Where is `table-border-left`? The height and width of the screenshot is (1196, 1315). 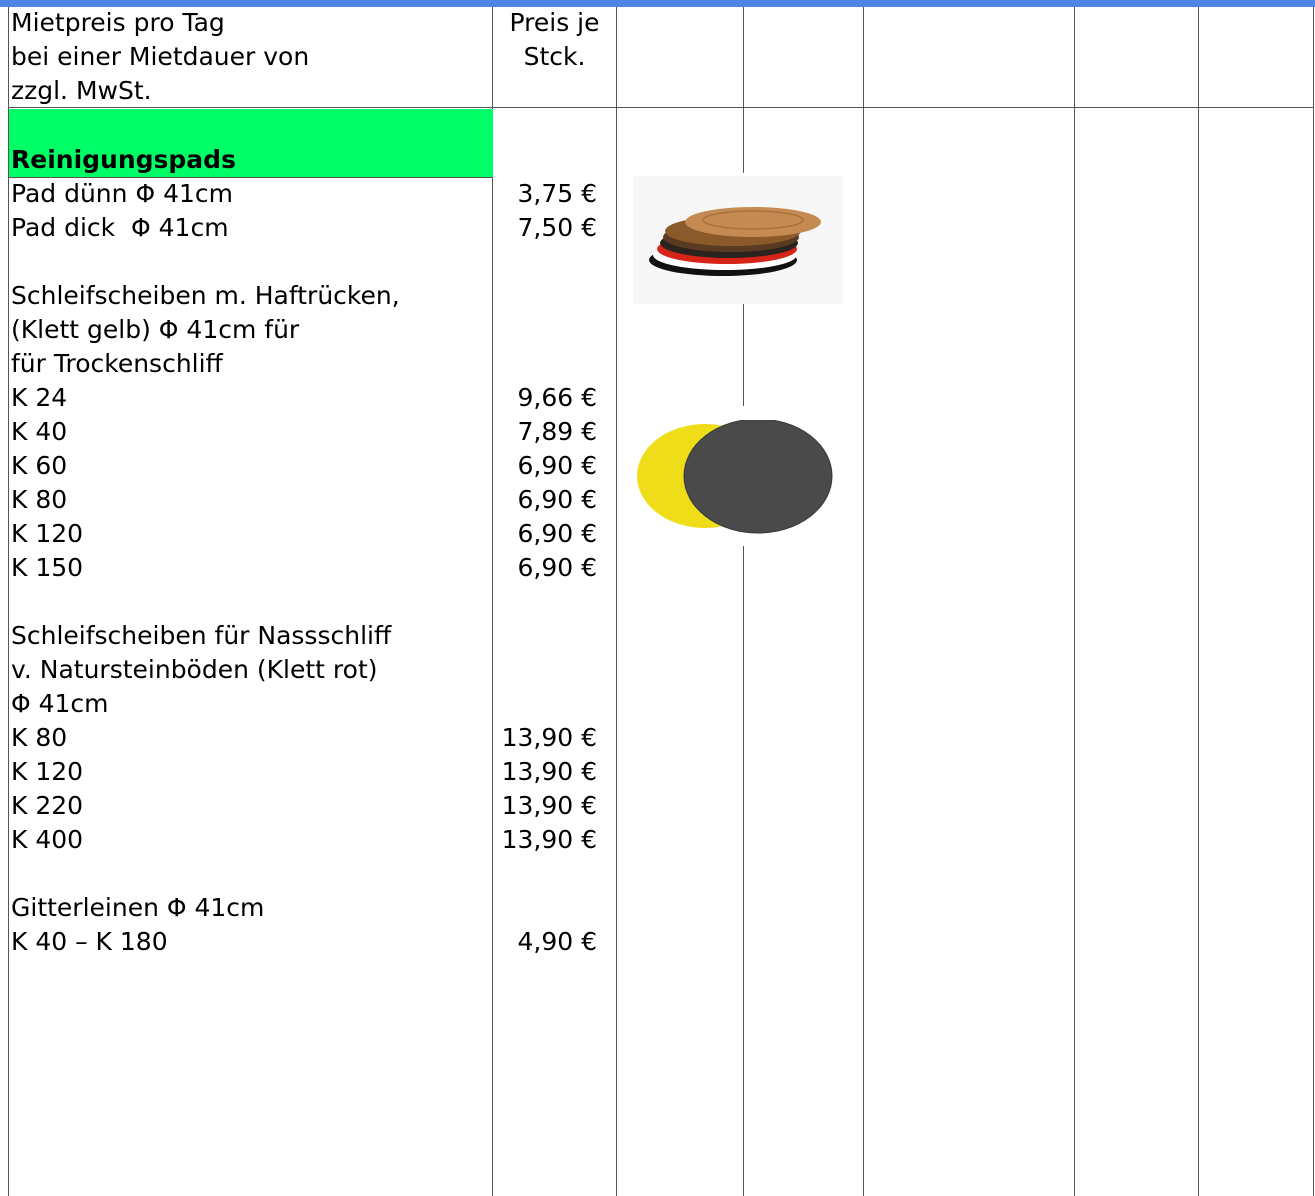
table-border-left is located at coordinates (8, 601).